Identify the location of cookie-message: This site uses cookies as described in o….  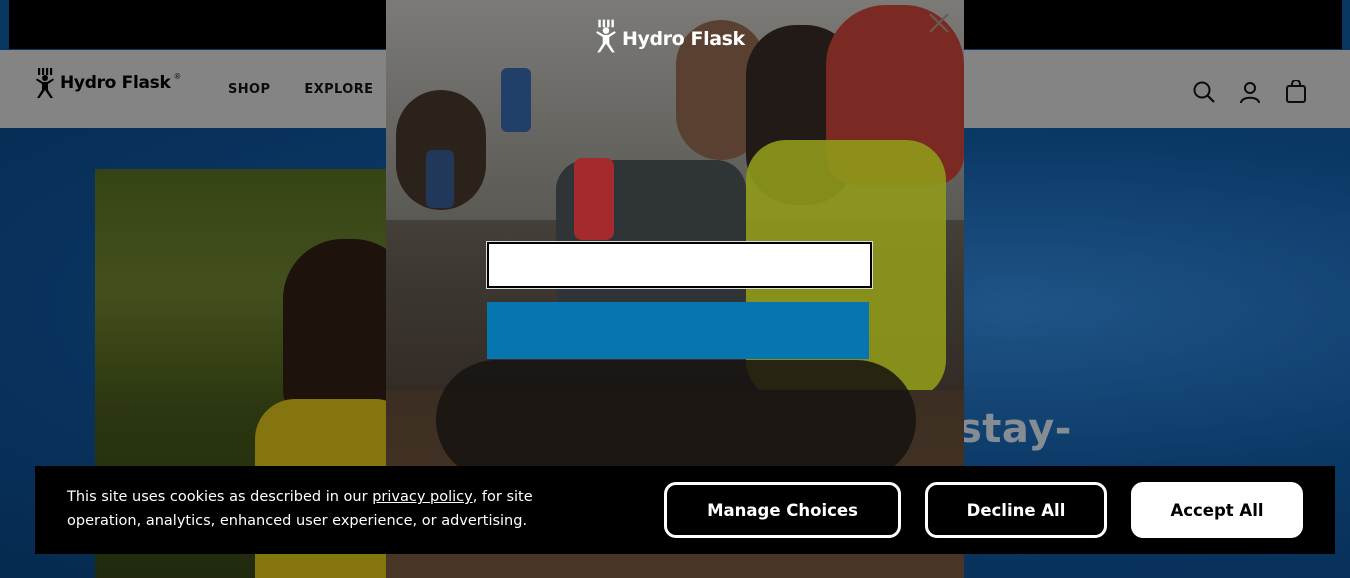
(300, 509).